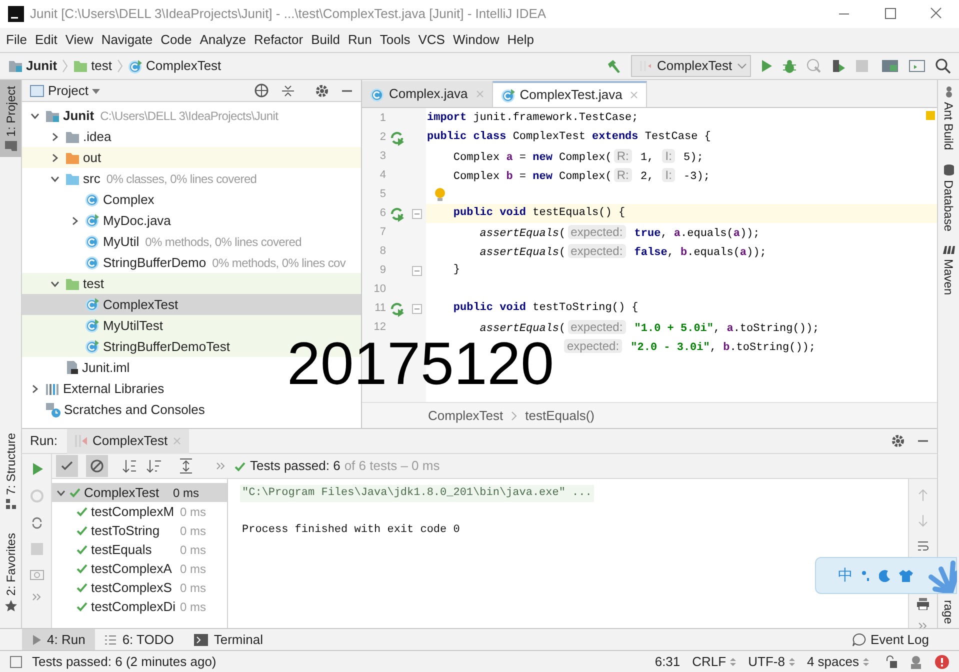 The height and width of the screenshot is (672, 959). Describe the element at coordinates (79, 40) in the screenshot. I see `menu-item: View` at that location.